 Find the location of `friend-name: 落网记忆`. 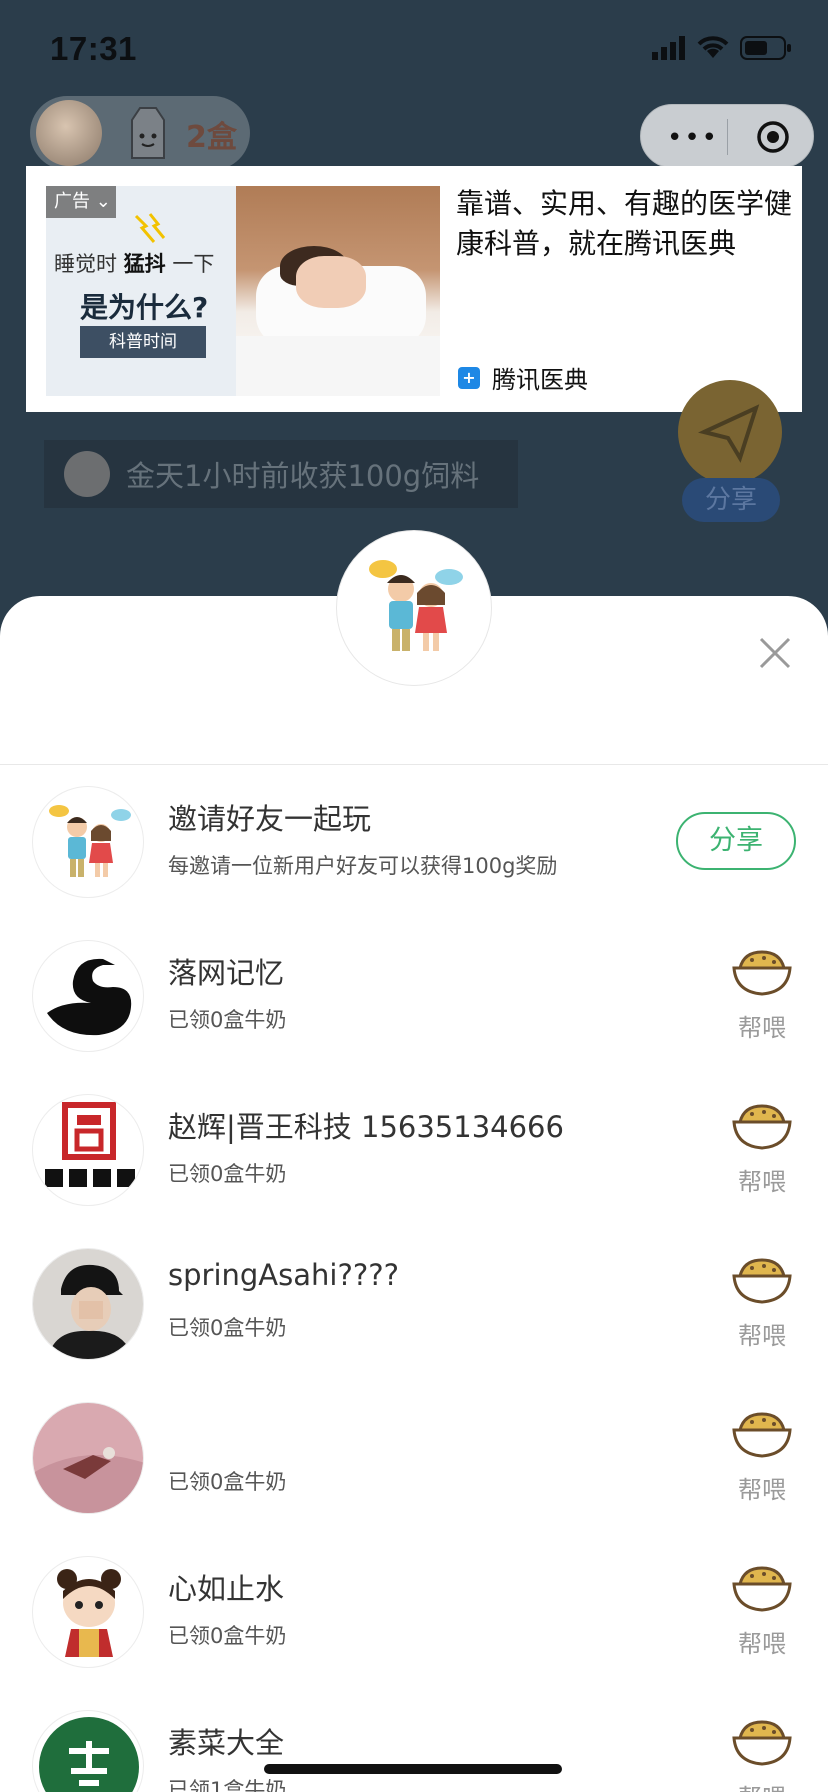

friend-name: 落网记忆 is located at coordinates (226, 973).